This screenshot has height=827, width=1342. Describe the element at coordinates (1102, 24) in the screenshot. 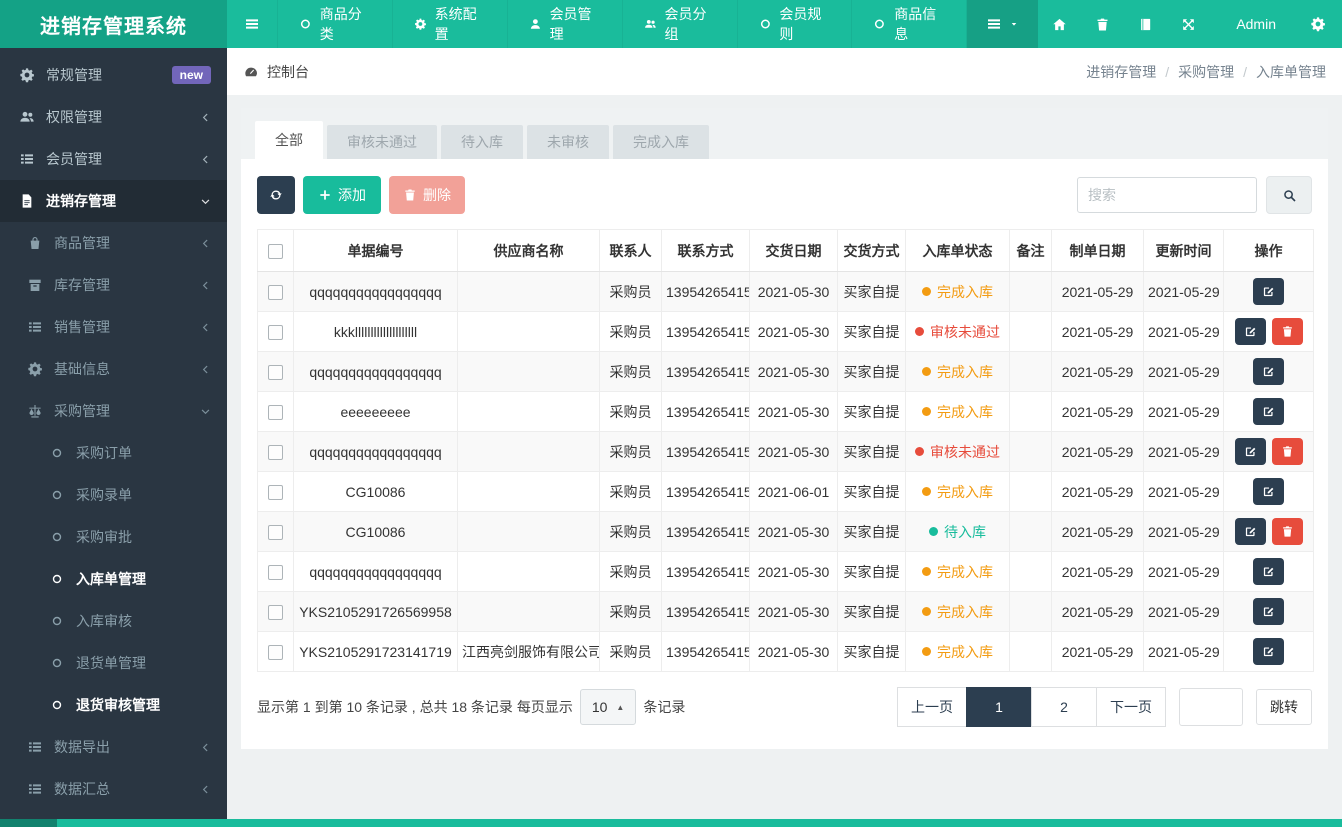

I see `trash-button` at that location.